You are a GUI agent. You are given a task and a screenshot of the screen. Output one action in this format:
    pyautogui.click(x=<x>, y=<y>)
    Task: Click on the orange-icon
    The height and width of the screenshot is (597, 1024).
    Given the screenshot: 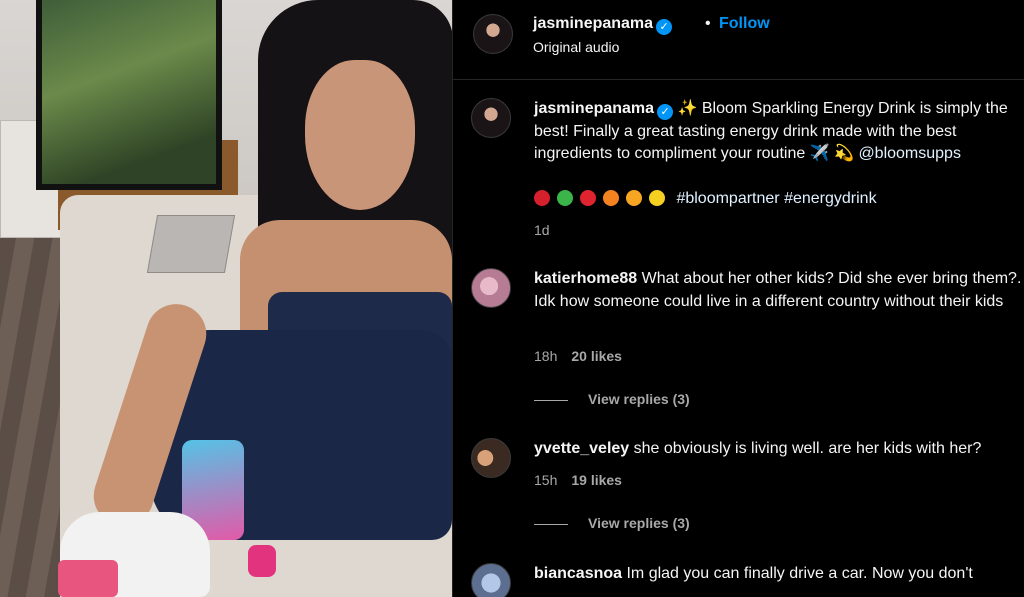 What is the action you would take?
    pyautogui.click(x=611, y=198)
    